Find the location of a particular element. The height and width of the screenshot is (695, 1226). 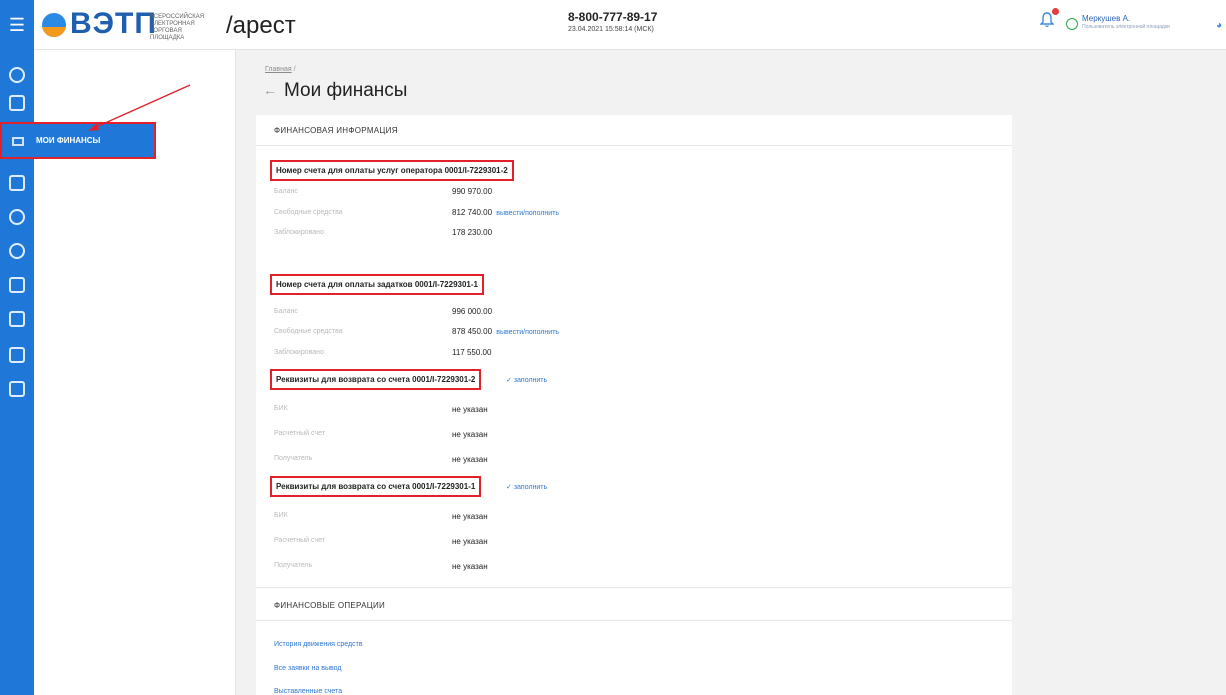

user-avatar-icon is located at coordinates (1072, 24).